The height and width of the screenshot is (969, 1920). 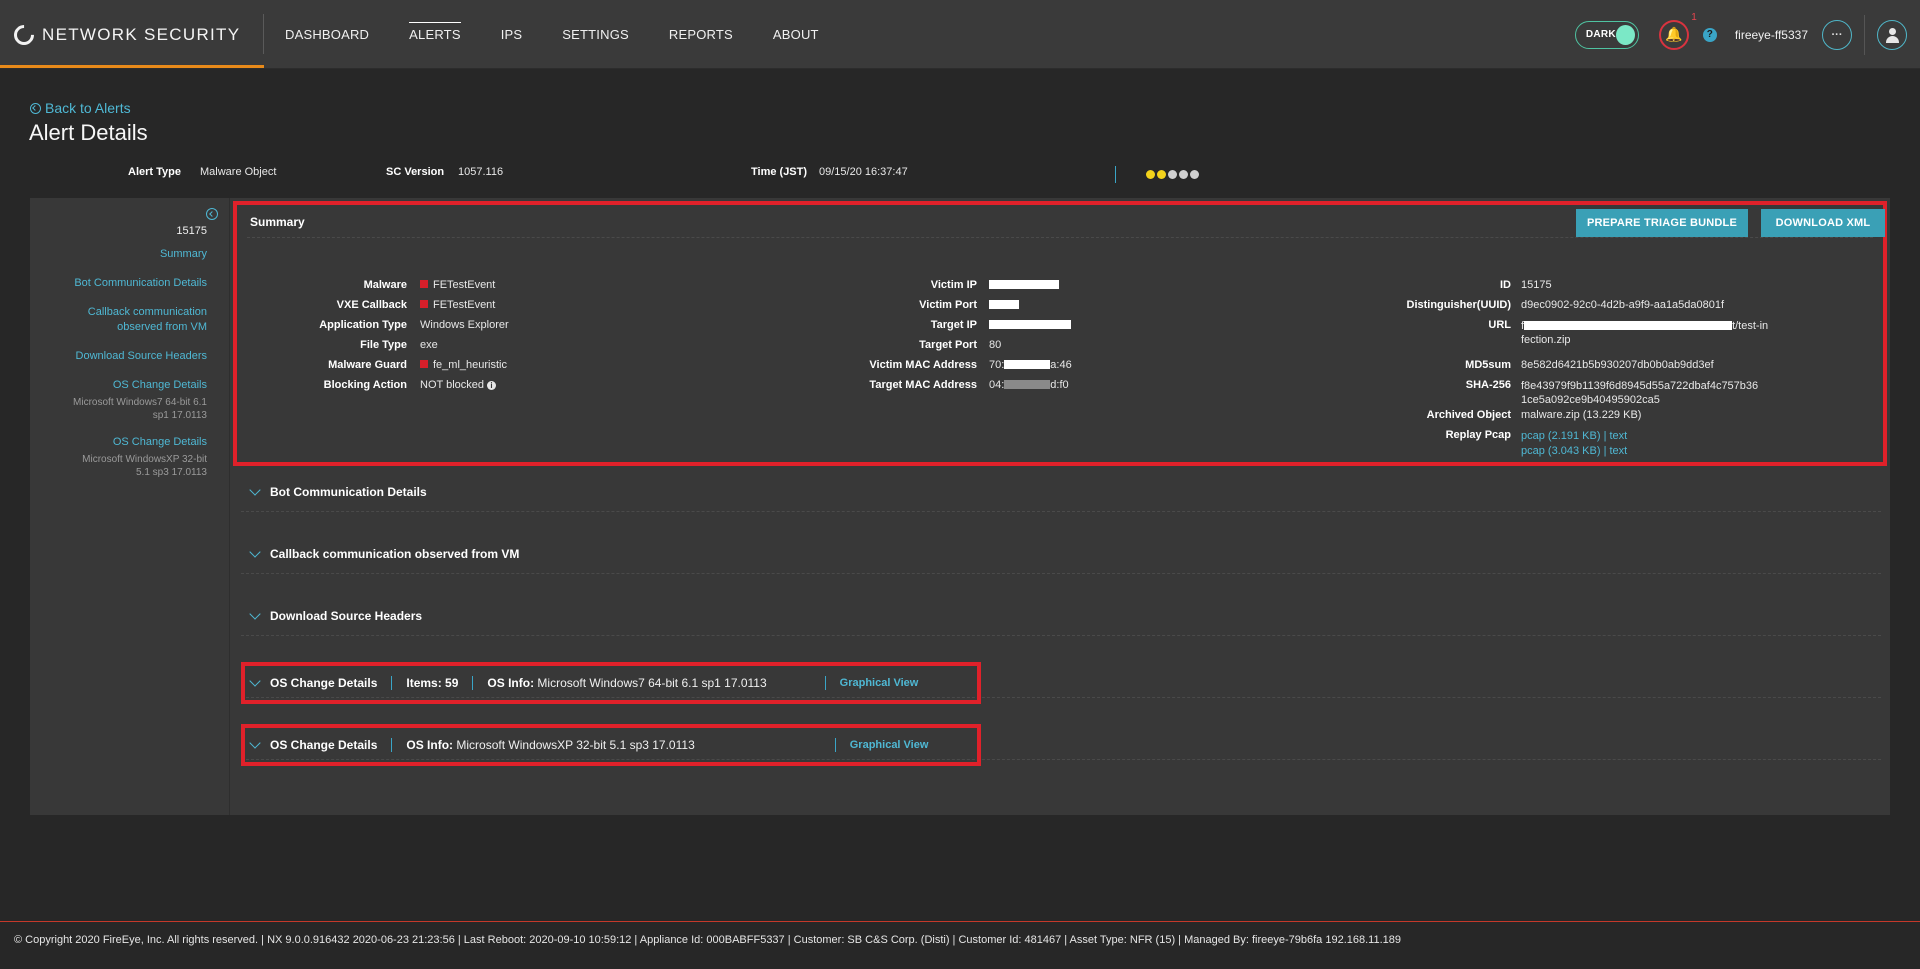 What do you see at coordinates (701, 34) in the screenshot?
I see `nav-reports: REPORTS` at bounding box center [701, 34].